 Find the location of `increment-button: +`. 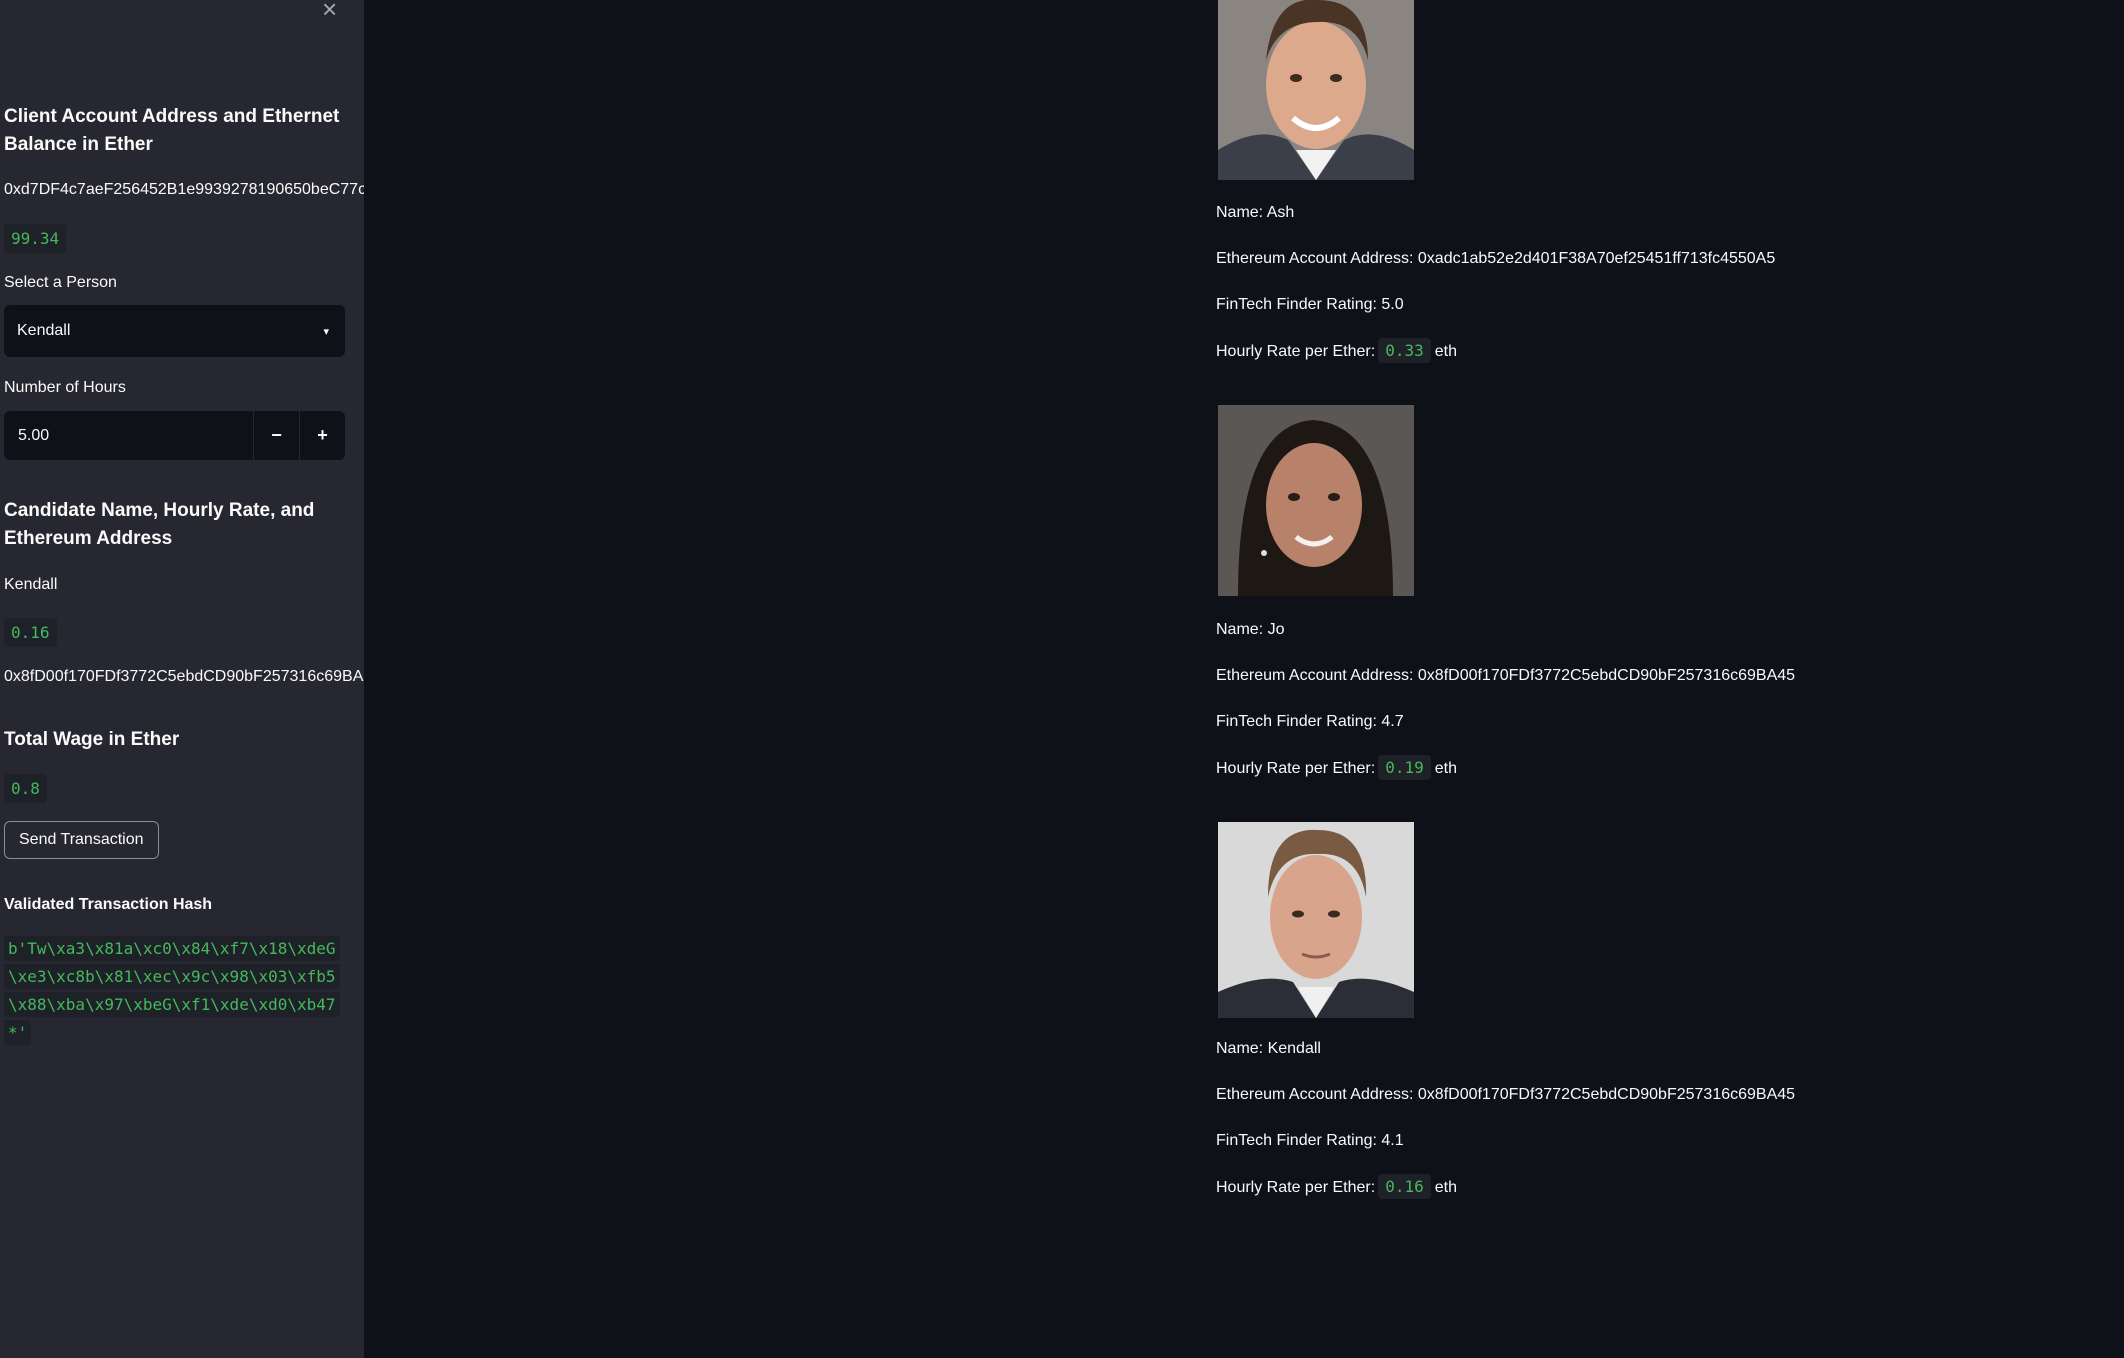

increment-button: + is located at coordinates (322, 435).